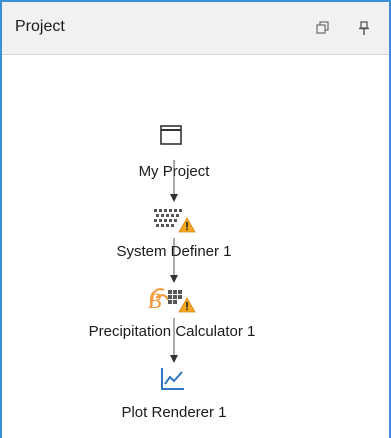 The width and height of the screenshot is (391, 438). I want to click on tree-node-plot-renderer: Plot Renderer 1, so click(174, 412).